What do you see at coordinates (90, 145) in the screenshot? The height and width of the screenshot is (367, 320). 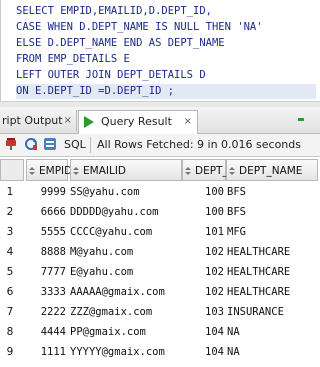 I see `toolbar-divider` at bounding box center [90, 145].